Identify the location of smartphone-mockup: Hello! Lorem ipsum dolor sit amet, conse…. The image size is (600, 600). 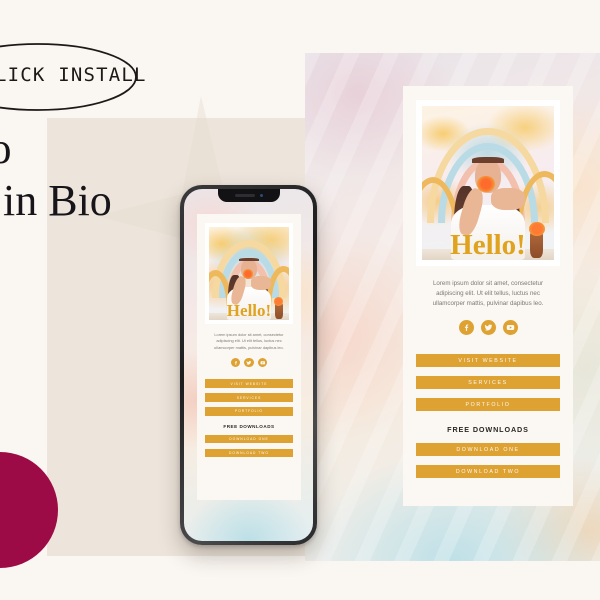
(248, 365).